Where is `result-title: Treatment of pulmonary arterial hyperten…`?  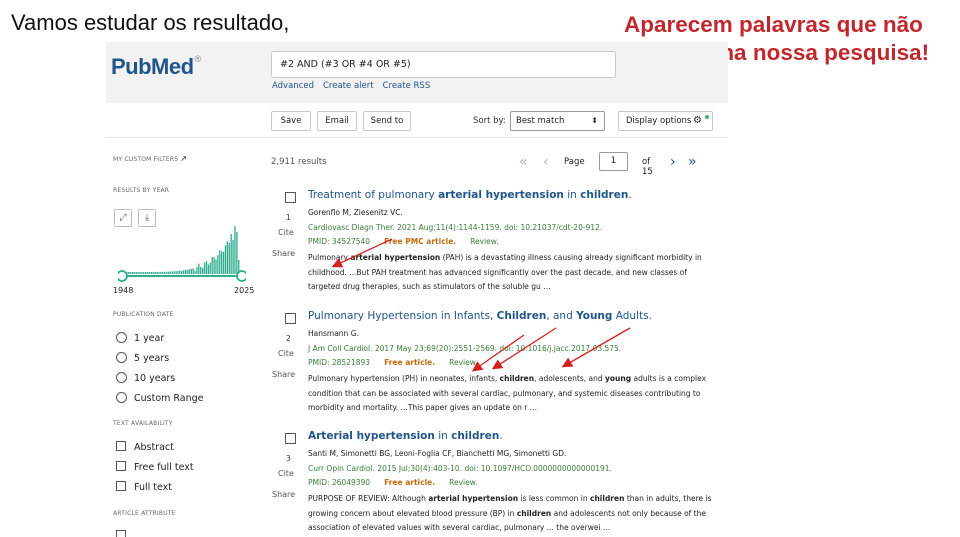 result-title: Treatment of pulmonary arterial hyperten… is located at coordinates (518, 195).